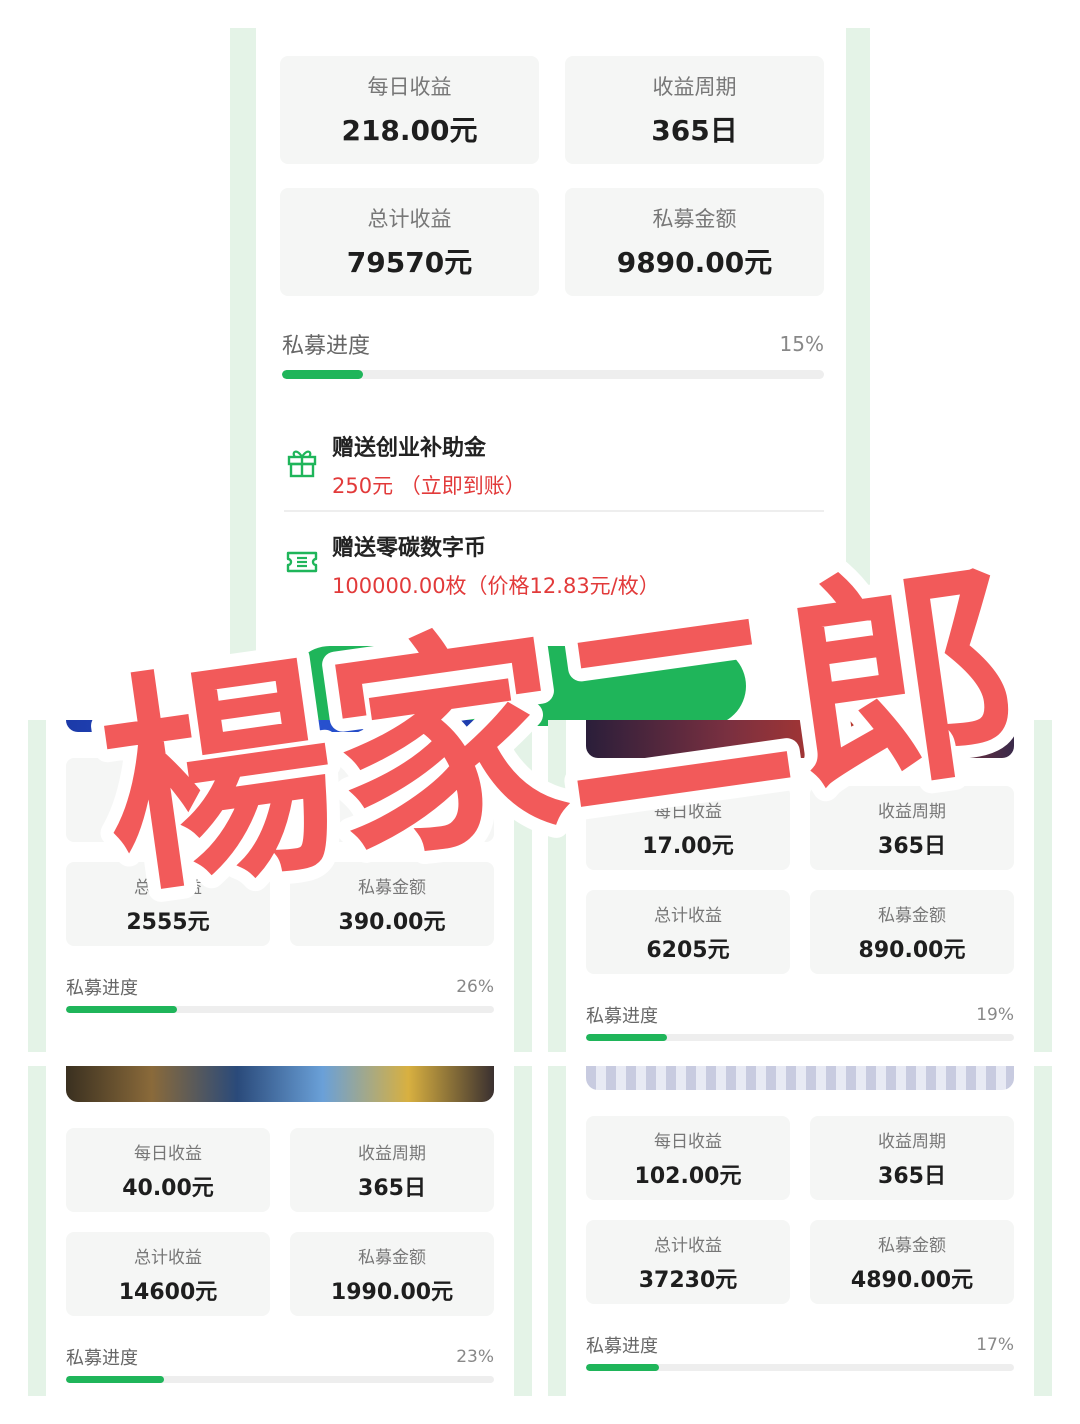  What do you see at coordinates (302, 464) in the screenshot?
I see `gift-icon` at bounding box center [302, 464].